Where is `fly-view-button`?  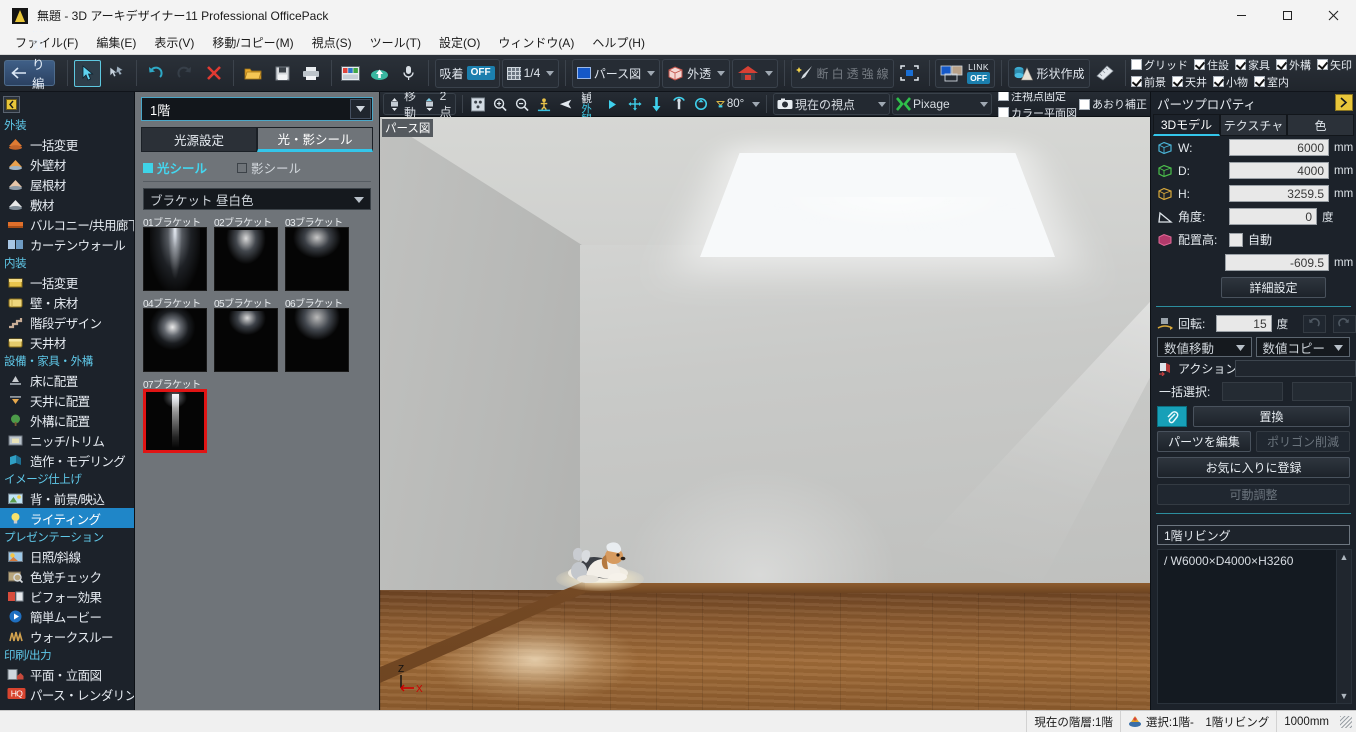 fly-view-button is located at coordinates (566, 104).